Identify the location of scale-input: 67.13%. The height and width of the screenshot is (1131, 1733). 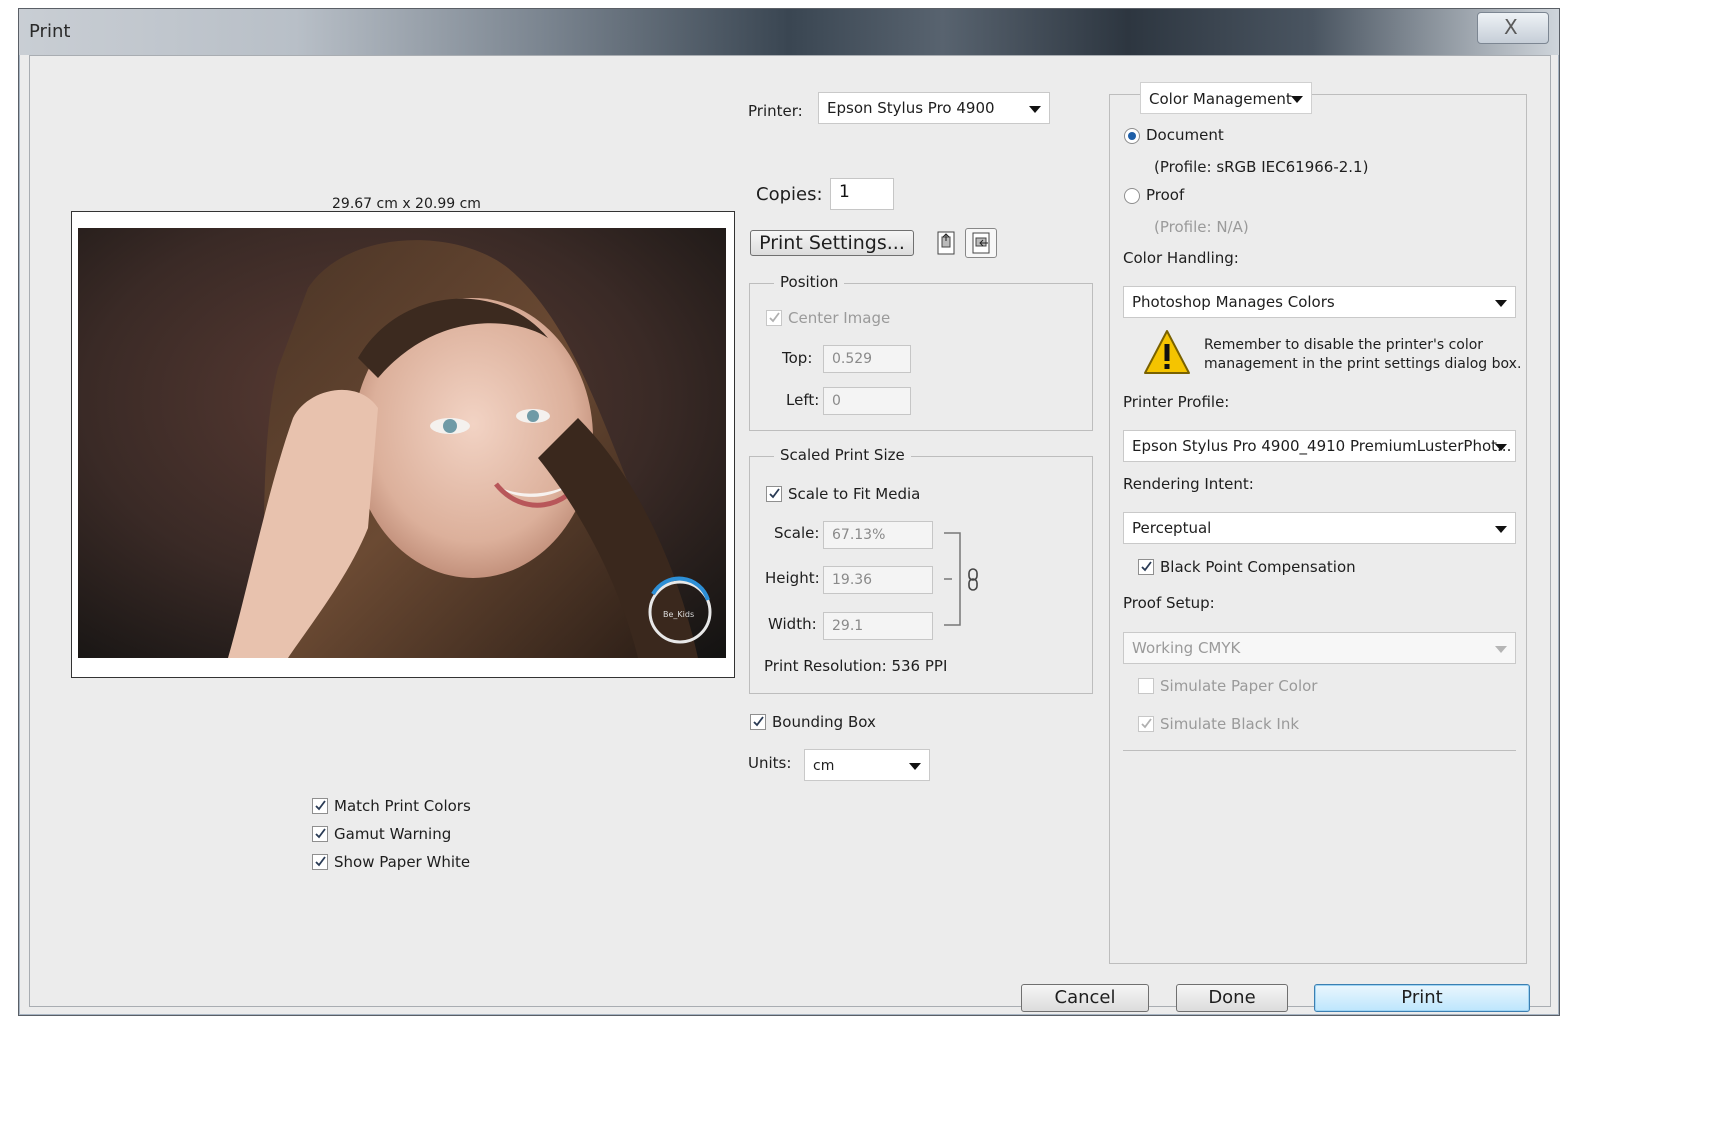
(878, 535).